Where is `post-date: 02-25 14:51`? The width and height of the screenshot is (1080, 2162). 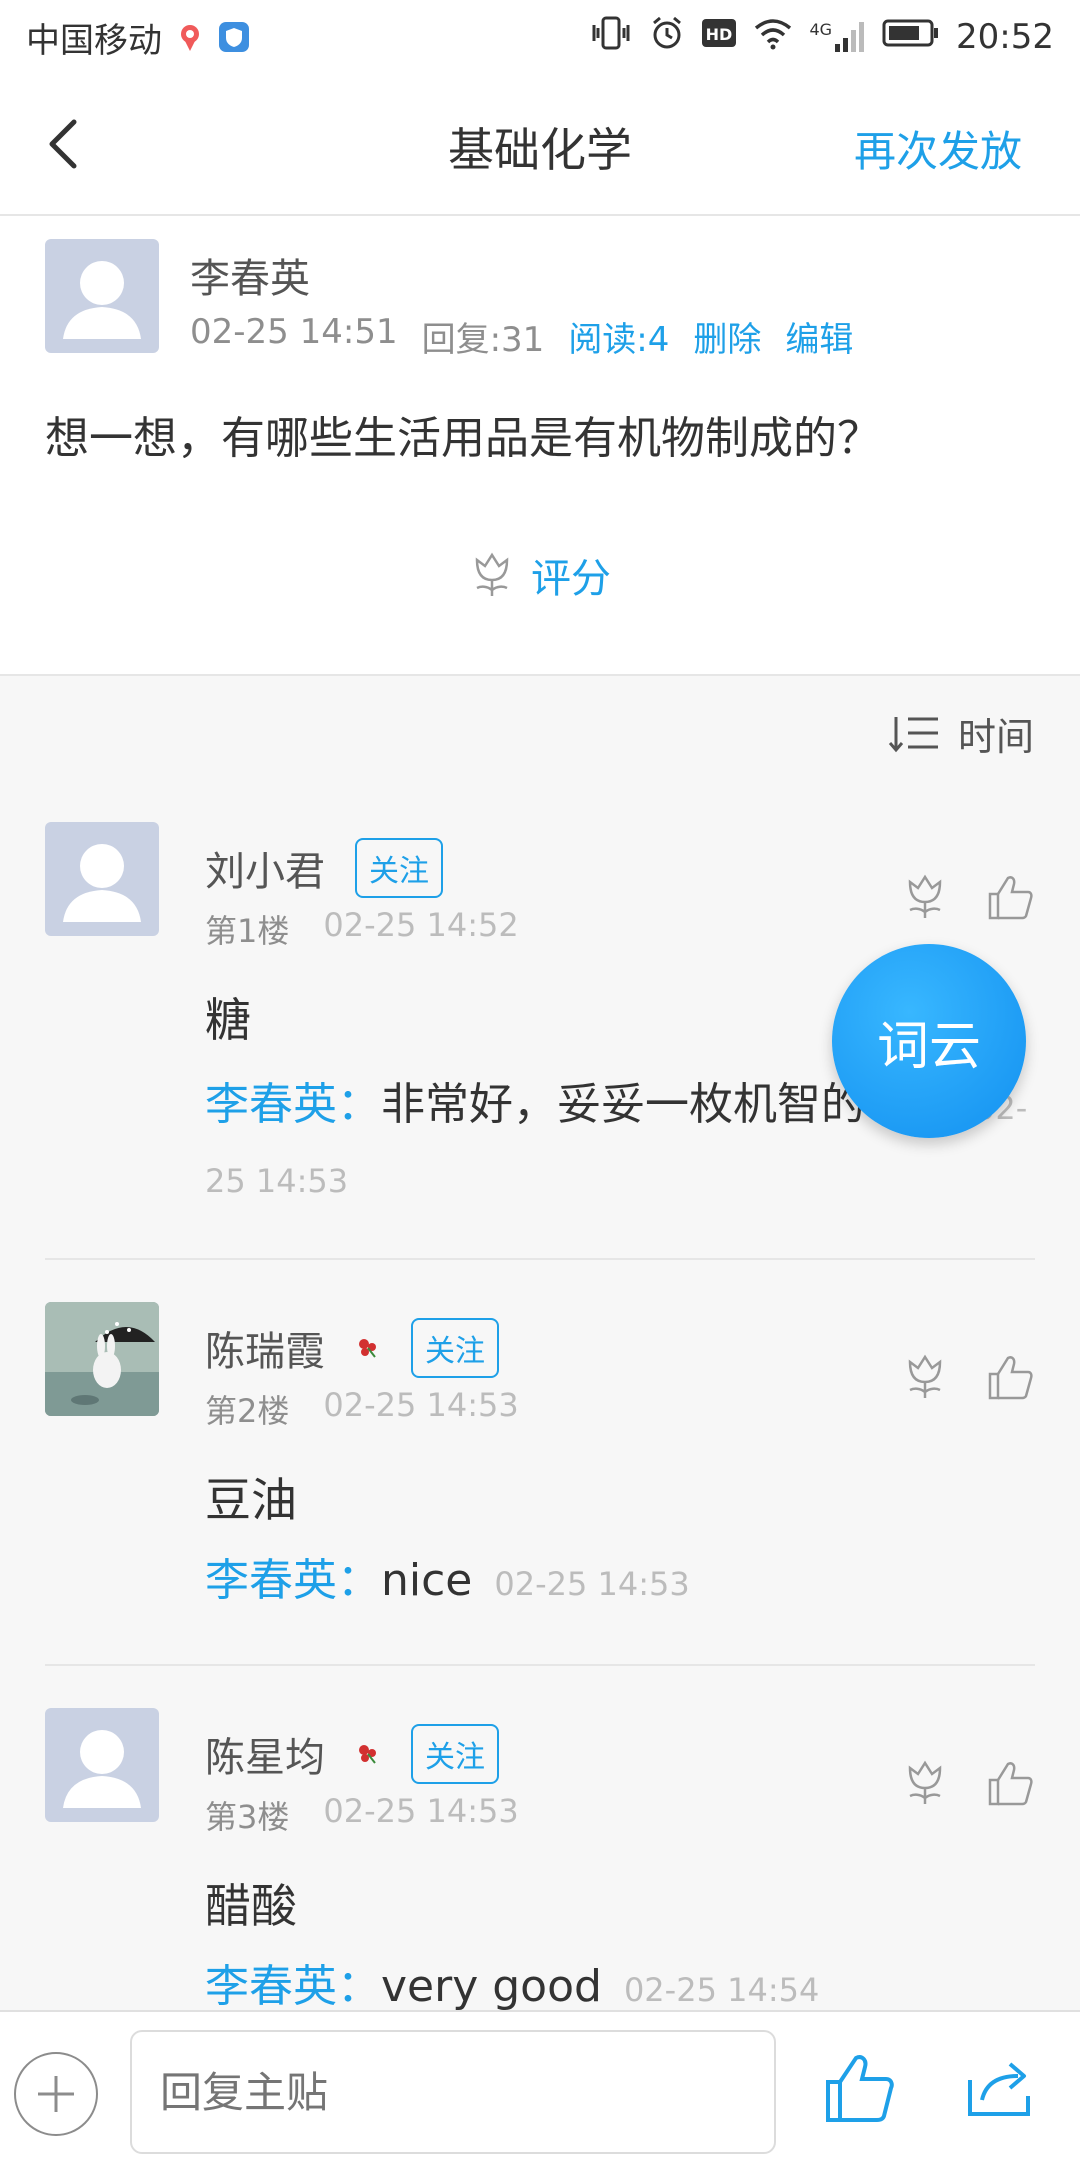
post-date: 02-25 14:51 is located at coordinates (294, 332).